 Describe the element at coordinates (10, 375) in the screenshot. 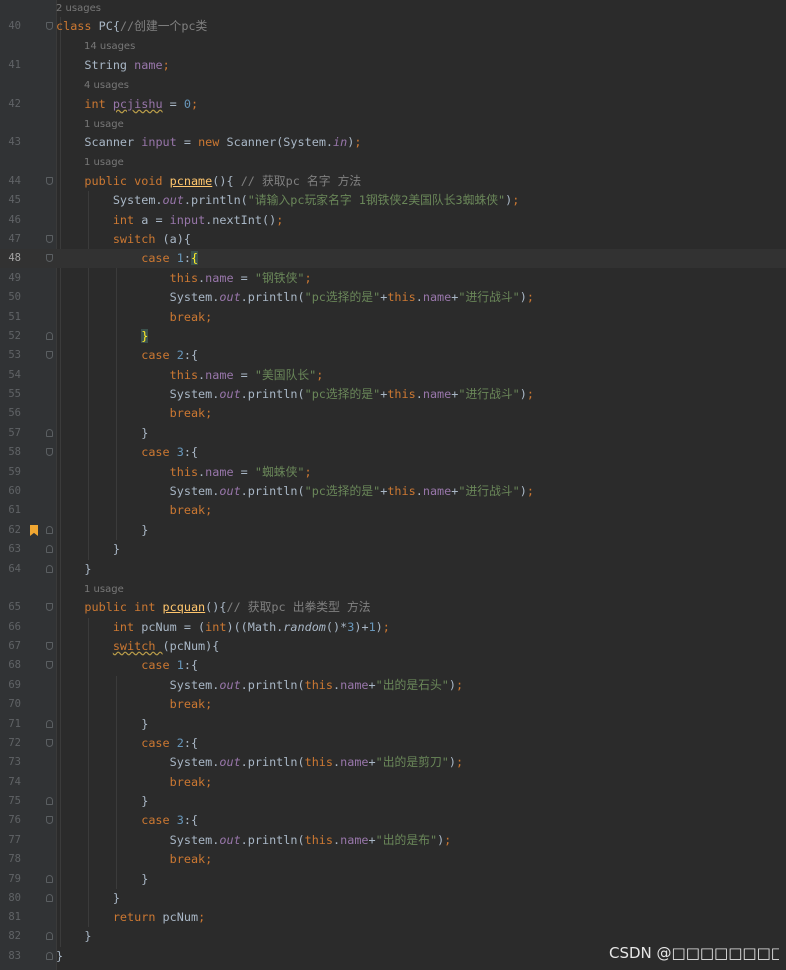

I see `line-number: 54` at that location.